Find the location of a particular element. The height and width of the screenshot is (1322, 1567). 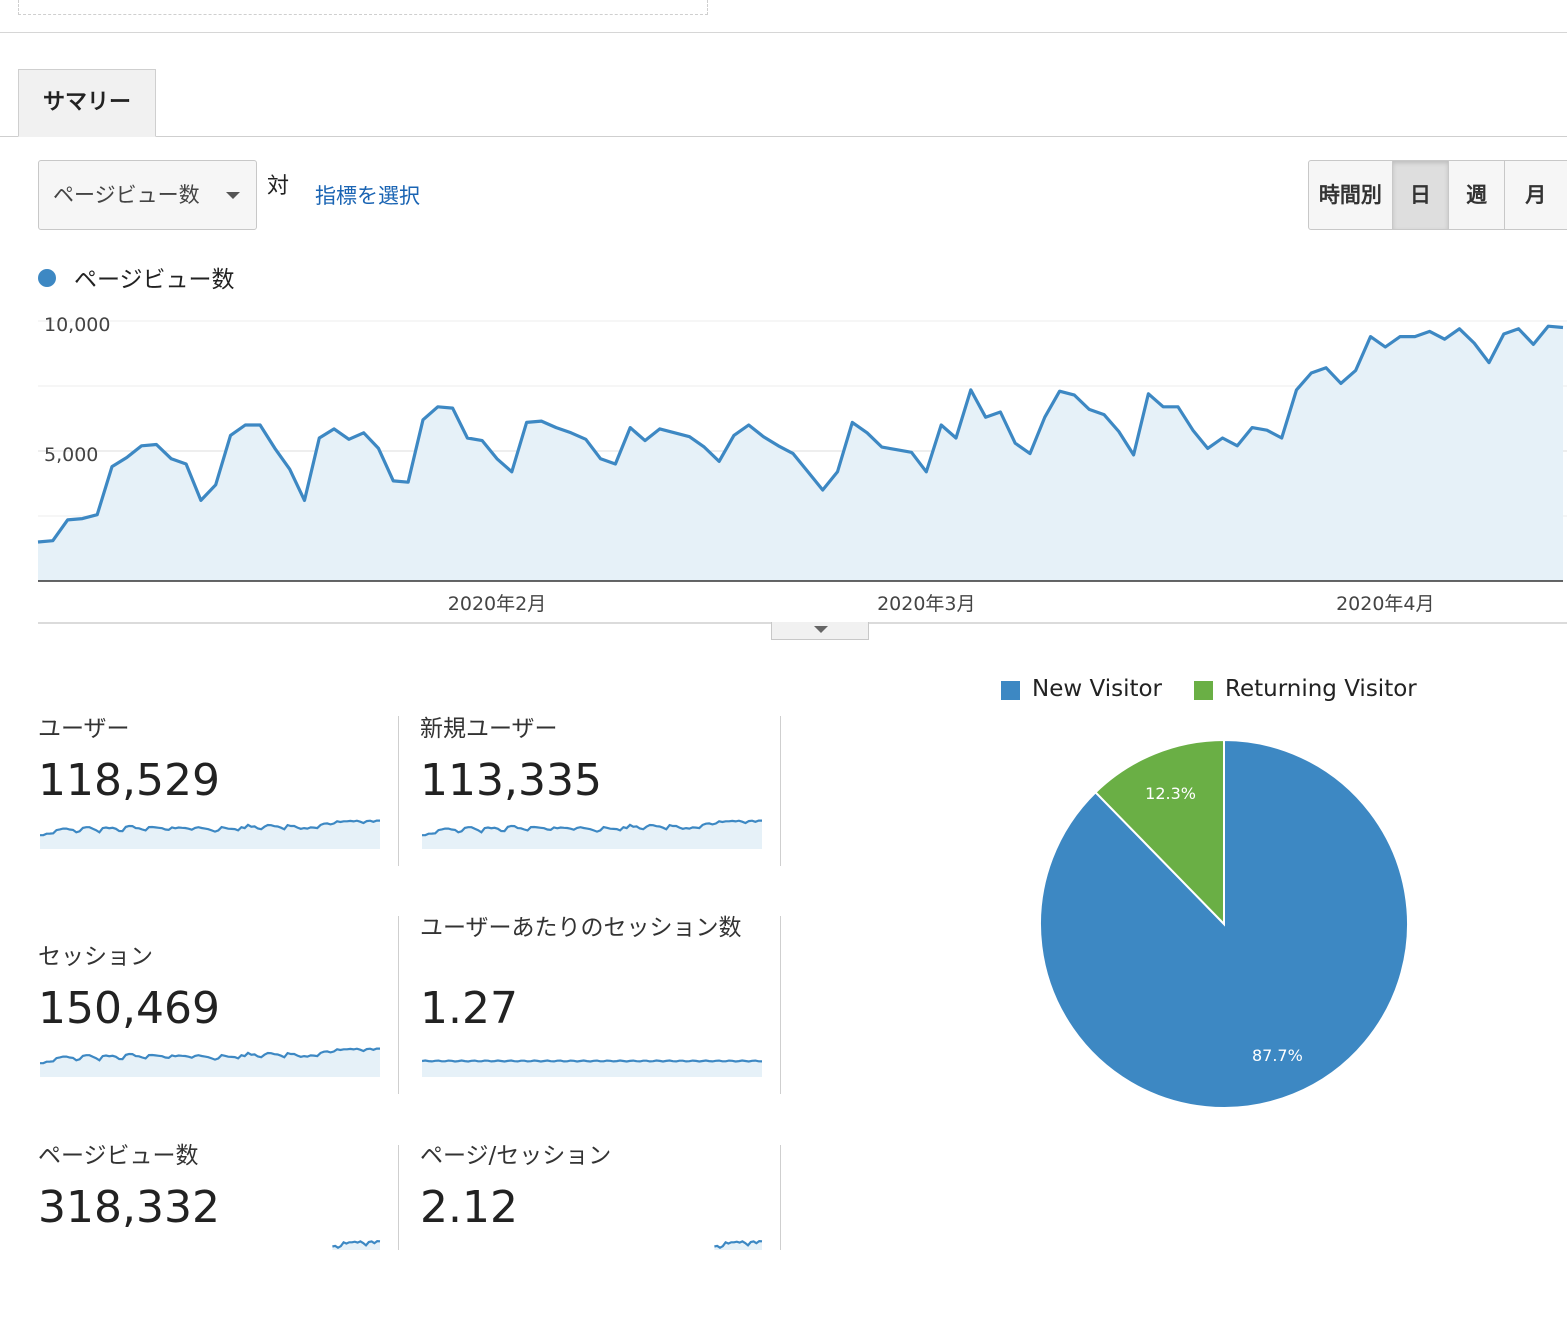

period-week-button: 週 is located at coordinates (1477, 195).